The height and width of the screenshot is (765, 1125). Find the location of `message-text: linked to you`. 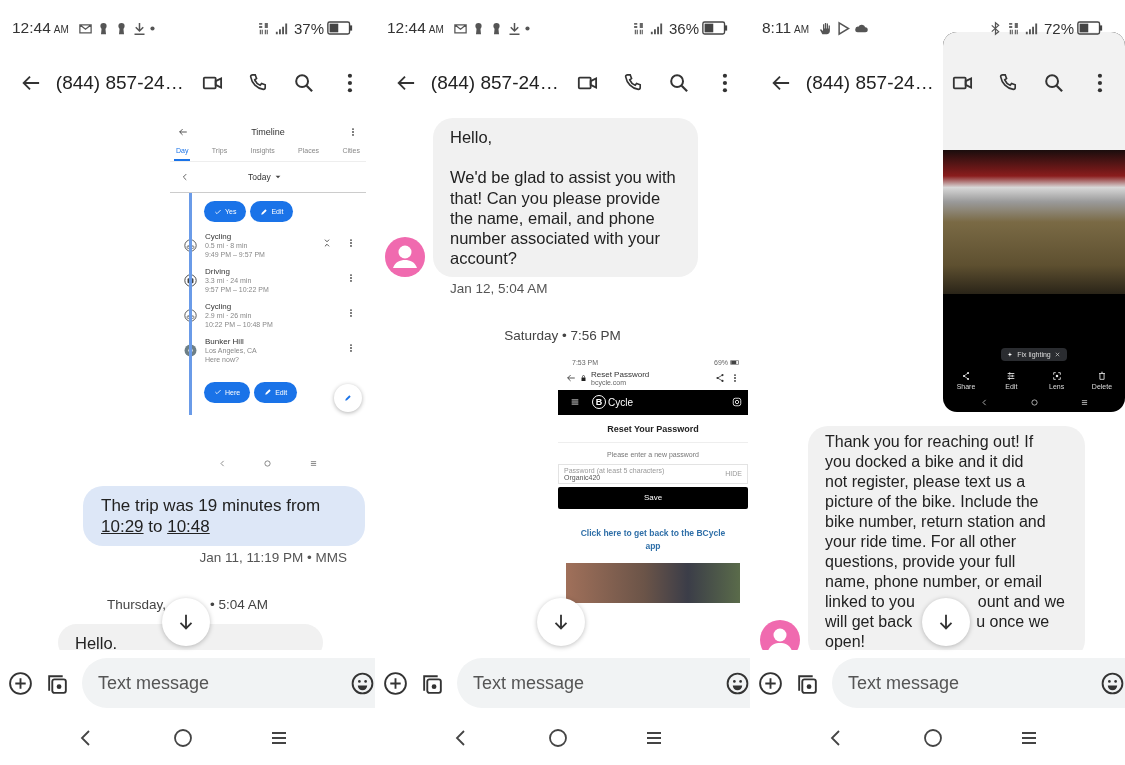

message-text: linked to you is located at coordinates (870, 602).